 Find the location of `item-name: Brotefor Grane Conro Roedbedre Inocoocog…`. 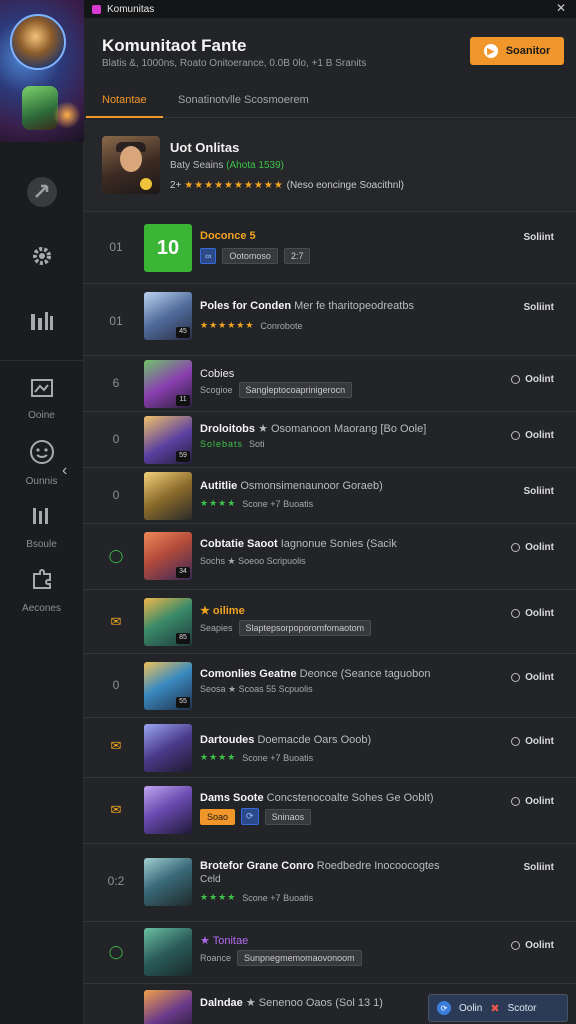

item-name: Brotefor Grane Conro Roedbedre Inocoocog… is located at coordinates (320, 866).